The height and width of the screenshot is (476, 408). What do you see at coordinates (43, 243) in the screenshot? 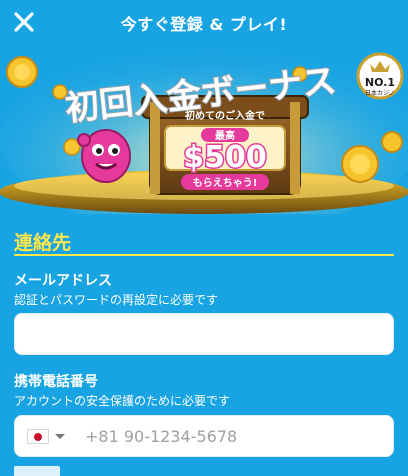
I see `section-title-contact: 連絡先` at bounding box center [43, 243].